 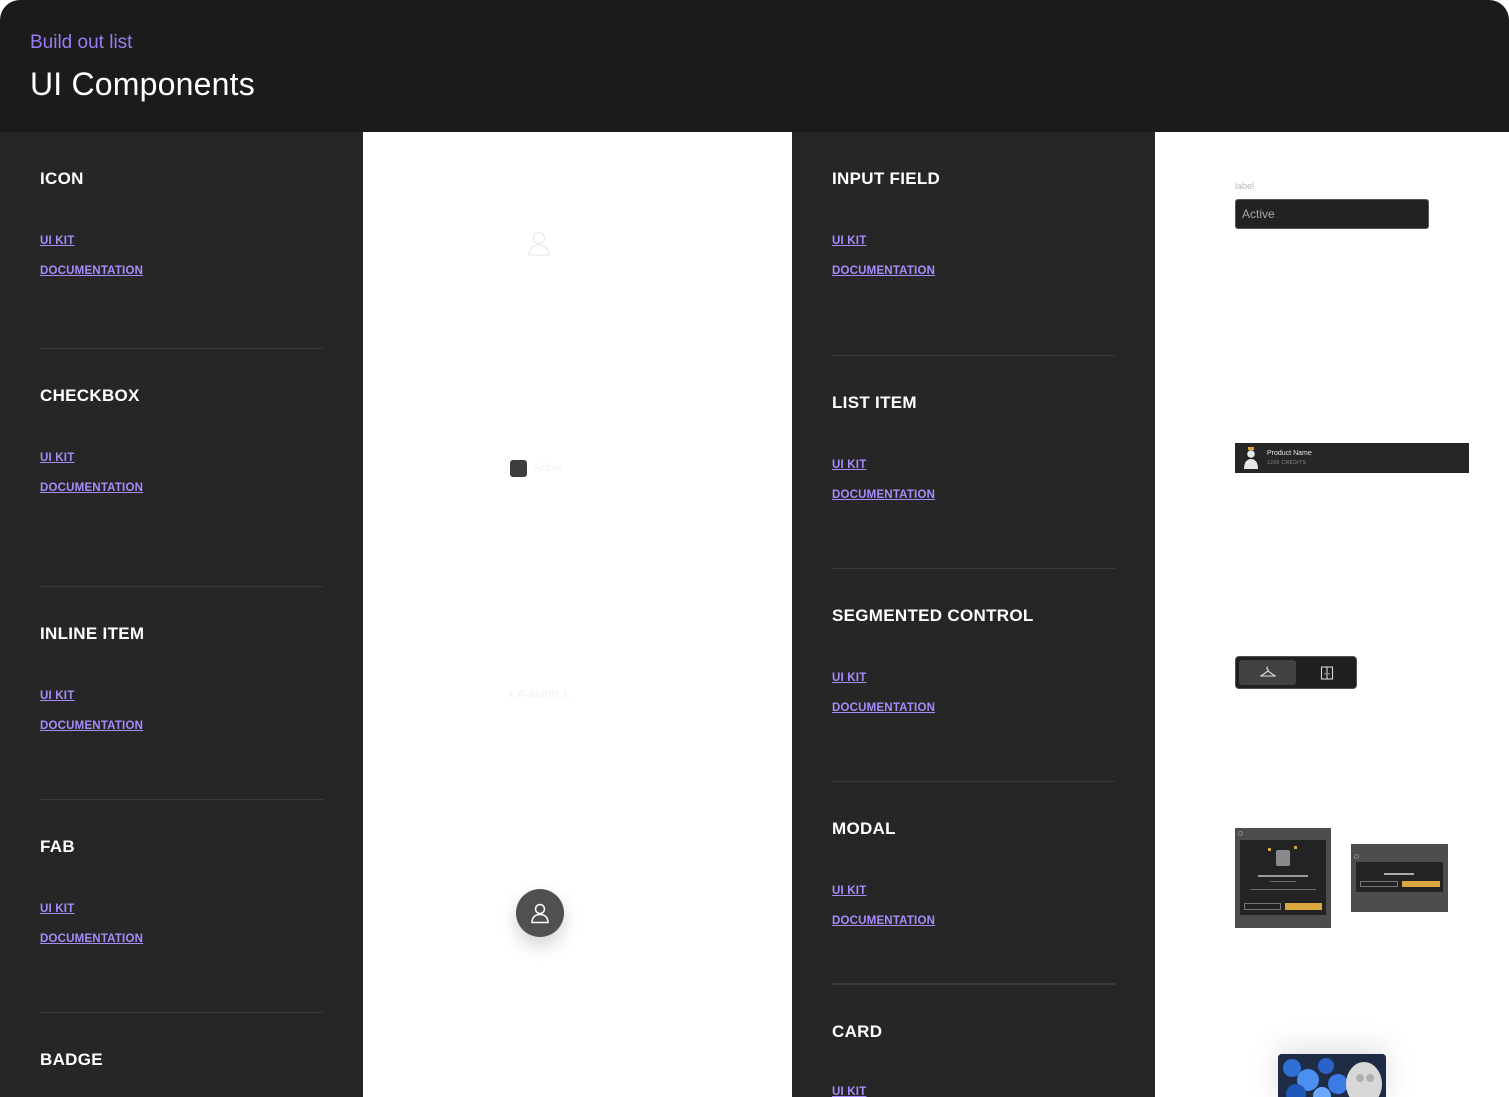 I want to click on inline-item-preview: ⅄ A-worth ⅄, so click(x=538, y=694).